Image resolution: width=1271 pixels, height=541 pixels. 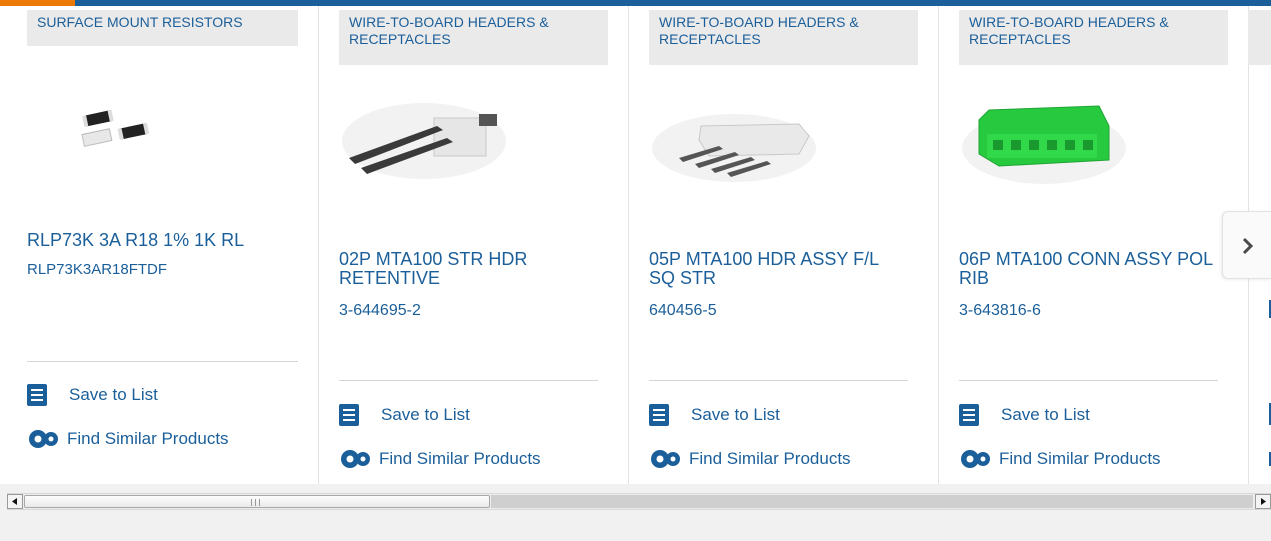 I want to click on product-name-link: RLP73K 3A R18 1% 1K RL, so click(x=157, y=240).